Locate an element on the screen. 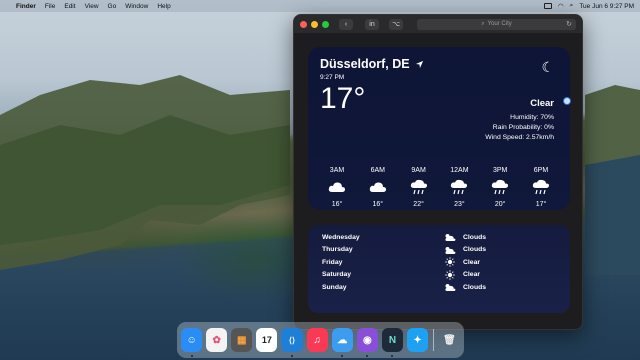 This screenshot has width=640, height=360. notion-icon: N is located at coordinates (392, 340).